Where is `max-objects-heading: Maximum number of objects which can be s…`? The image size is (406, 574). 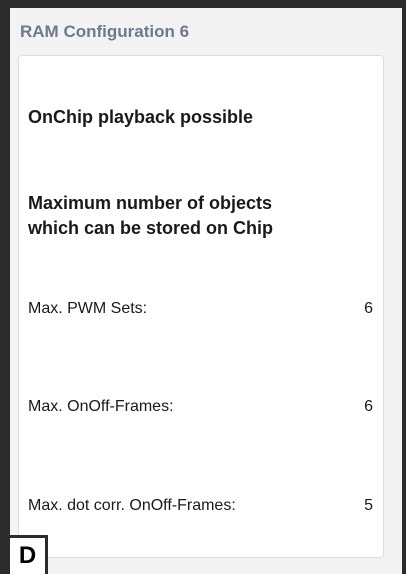
max-objects-heading: Maximum number of objects which can be s… is located at coordinates (150, 216).